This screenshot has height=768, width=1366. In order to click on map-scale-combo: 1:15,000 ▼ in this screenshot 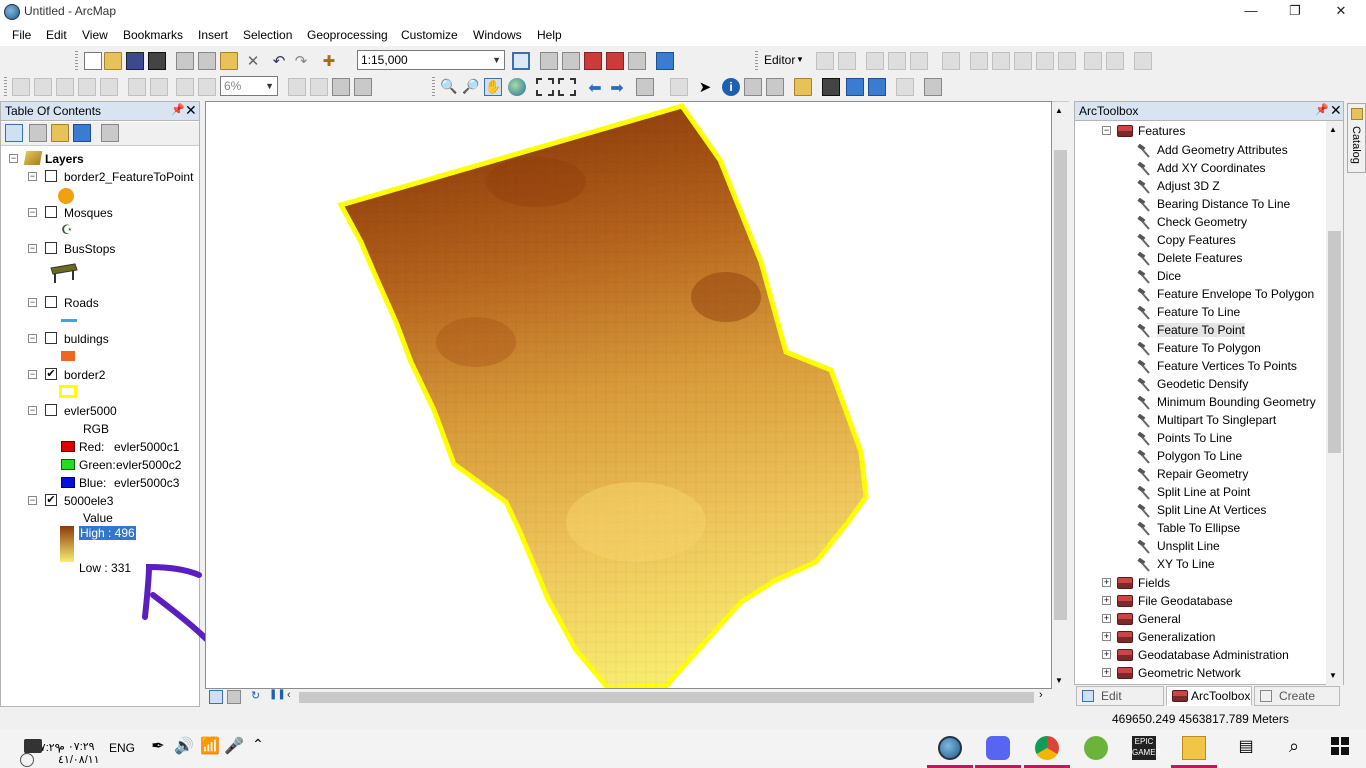, I will do `click(431, 60)`.